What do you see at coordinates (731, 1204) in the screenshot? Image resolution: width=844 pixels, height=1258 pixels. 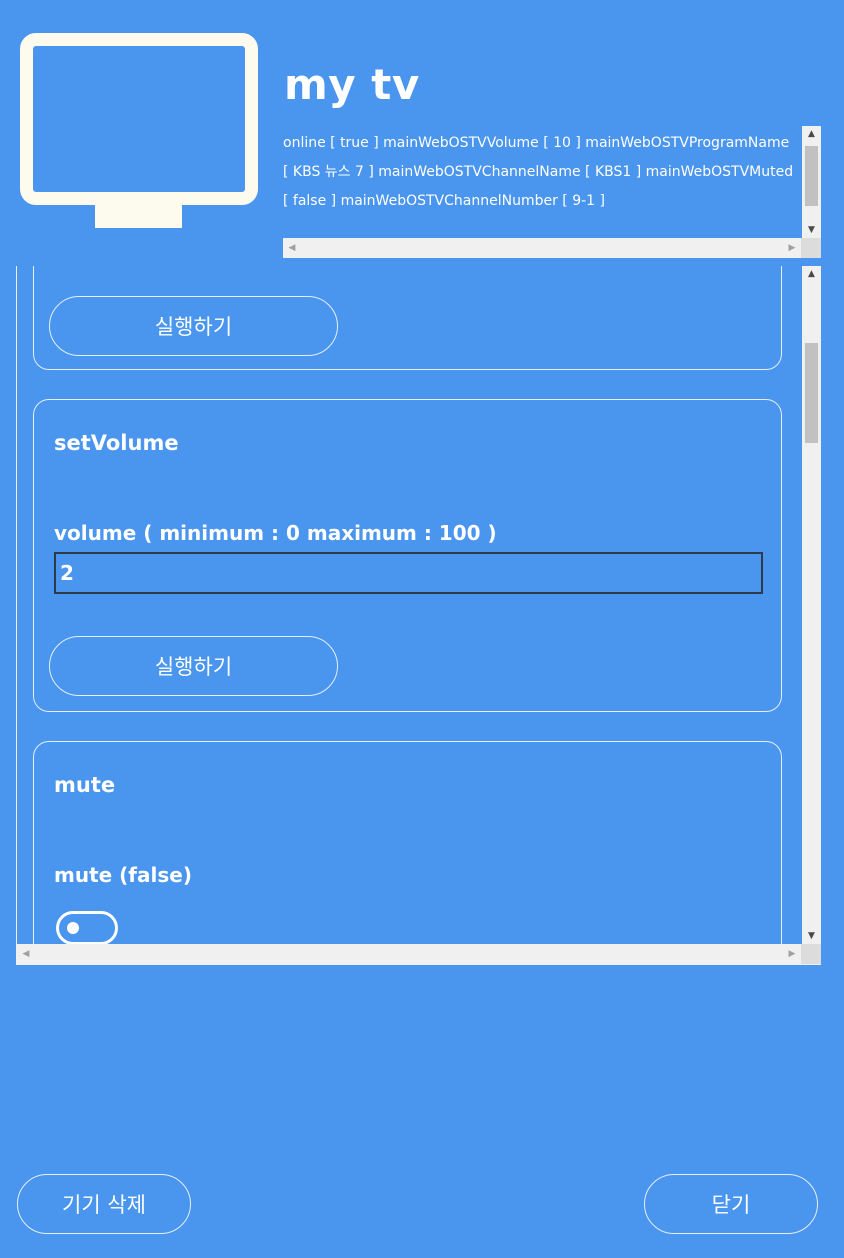 I see `close-button: 닫기` at bounding box center [731, 1204].